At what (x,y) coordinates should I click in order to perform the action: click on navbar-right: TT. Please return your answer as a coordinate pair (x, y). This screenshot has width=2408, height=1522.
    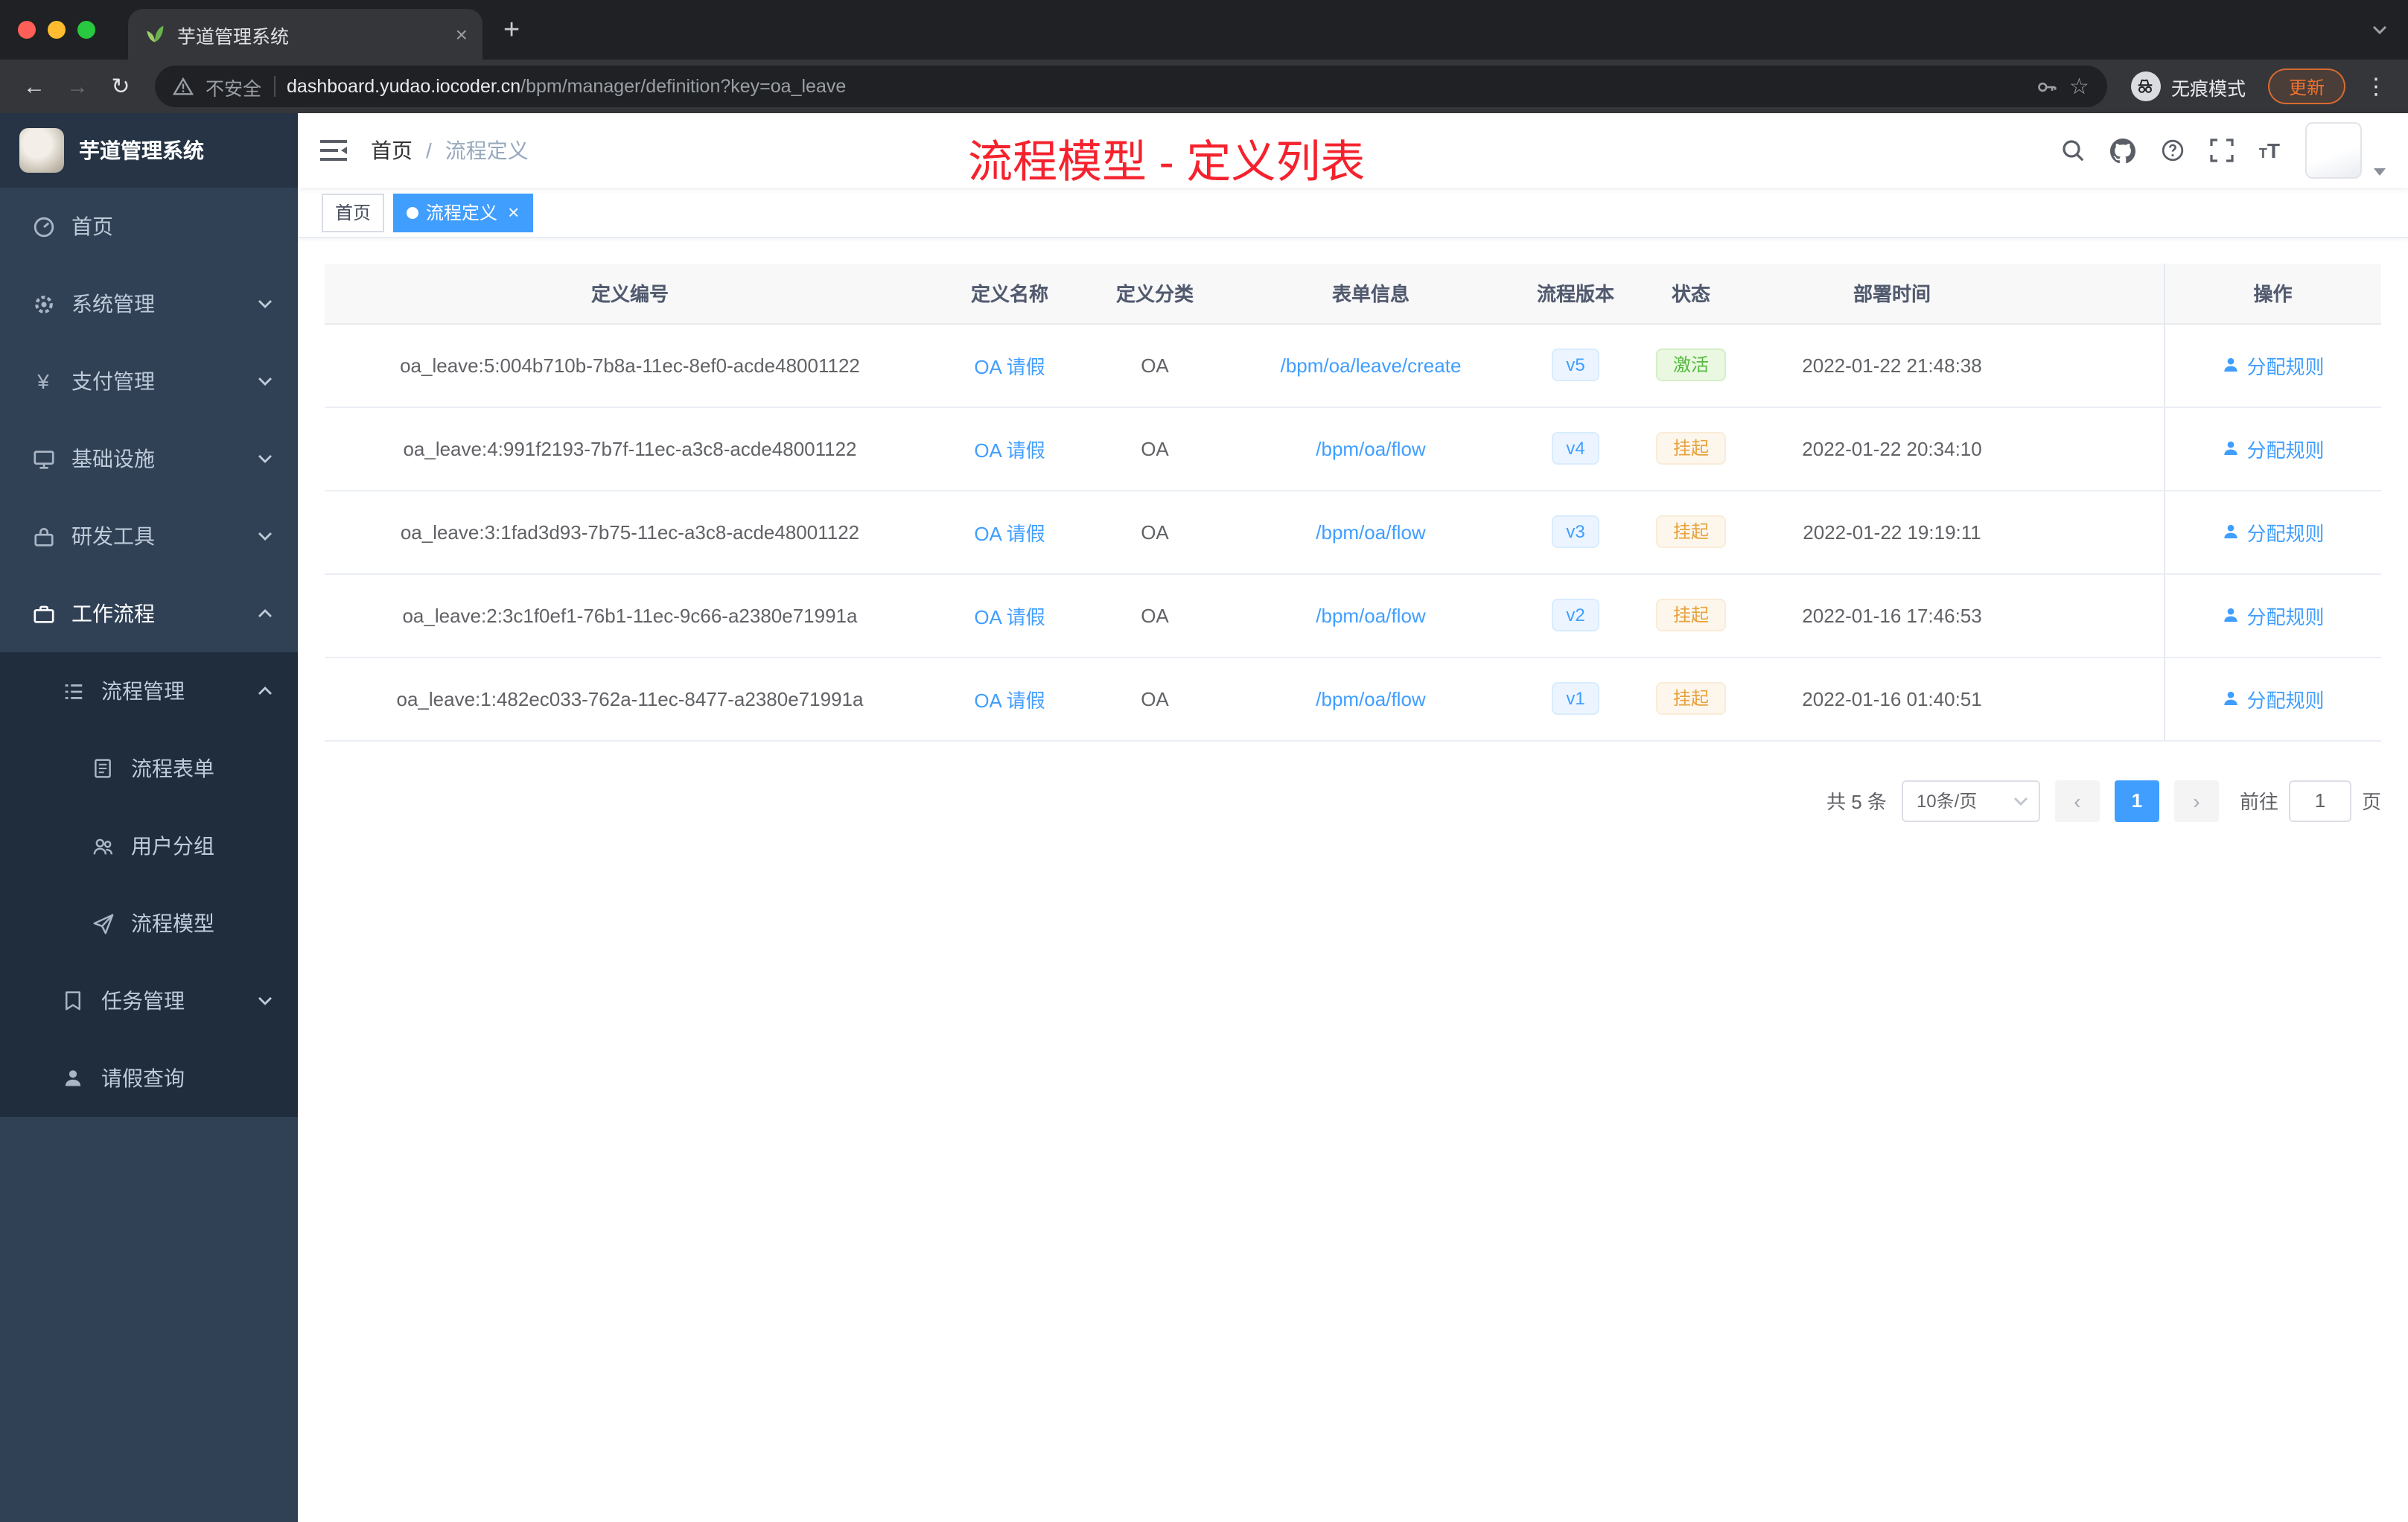
    Looking at the image, I should click on (2223, 150).